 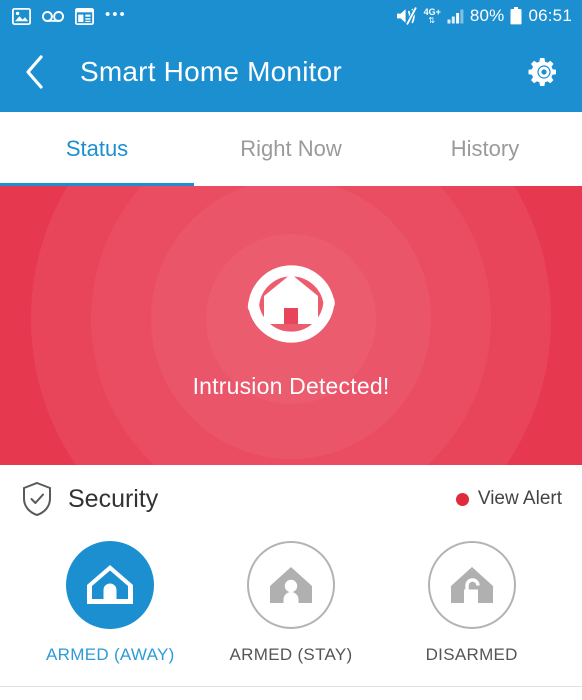 I want to click on tab-history-label: History, so click(x=485, y=148).